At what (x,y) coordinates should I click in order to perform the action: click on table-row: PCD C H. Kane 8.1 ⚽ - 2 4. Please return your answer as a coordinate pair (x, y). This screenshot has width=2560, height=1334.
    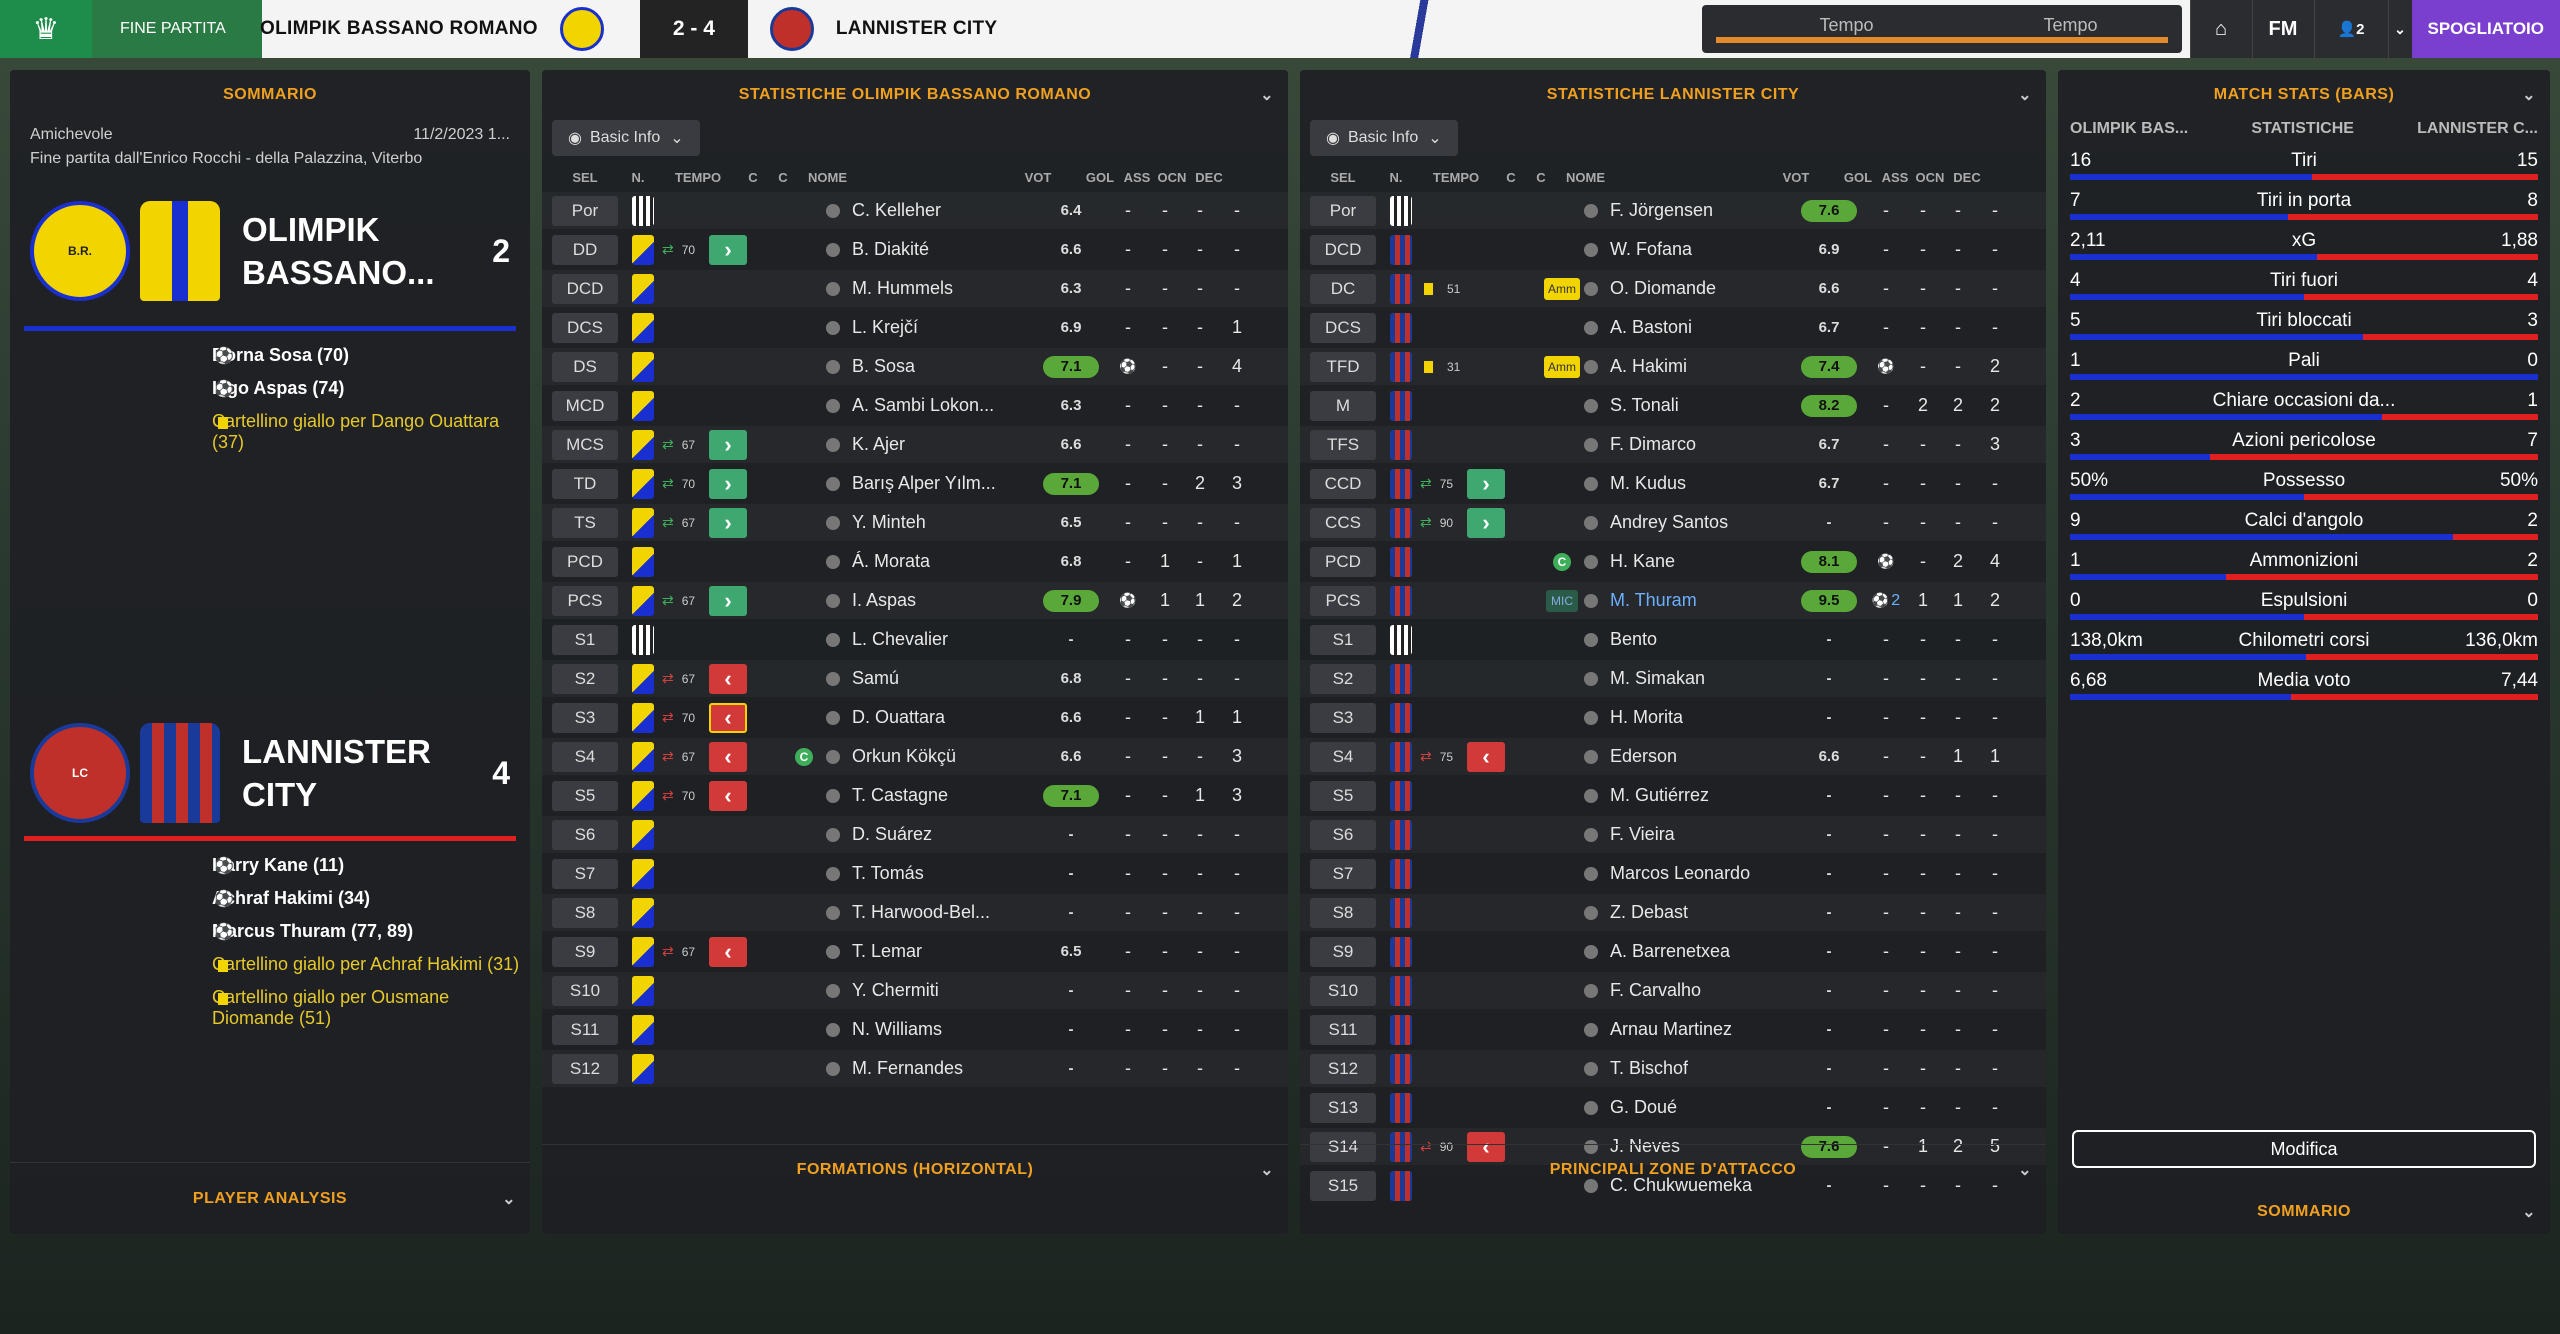
    Looking at the image, I should click on (1673, 561).